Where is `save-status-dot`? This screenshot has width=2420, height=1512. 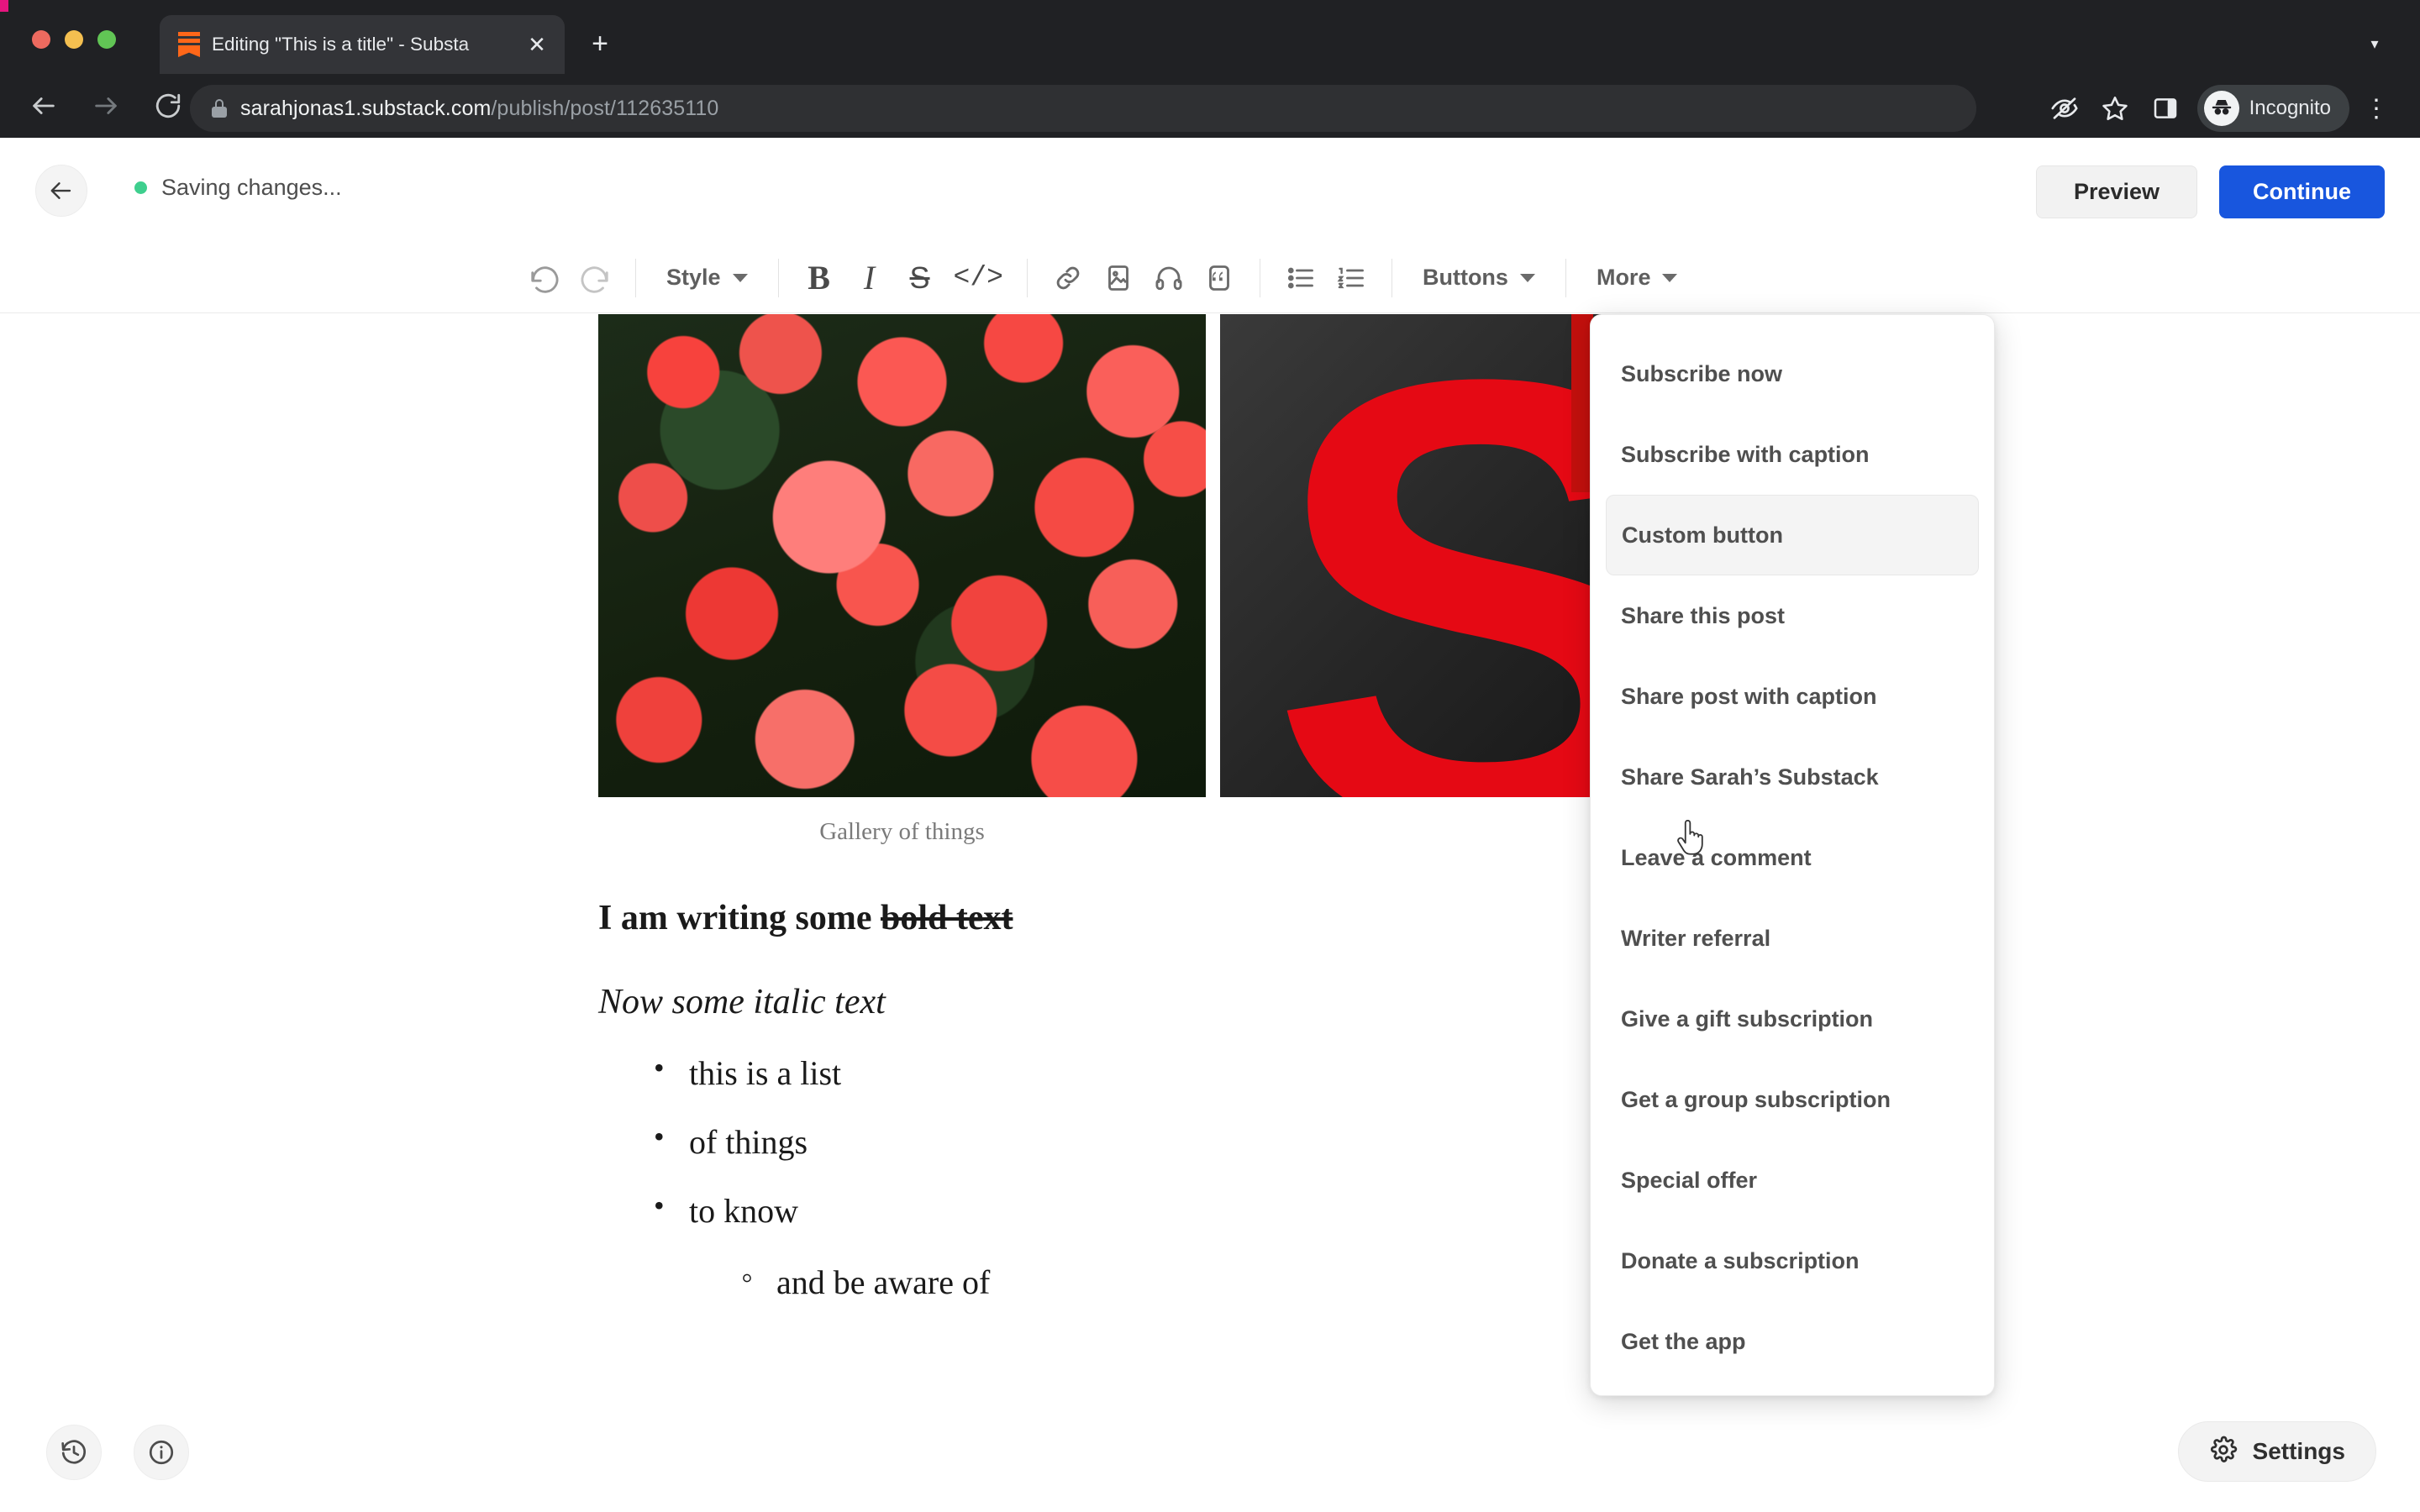 save-status-dot is located at coordinates (140, 187).